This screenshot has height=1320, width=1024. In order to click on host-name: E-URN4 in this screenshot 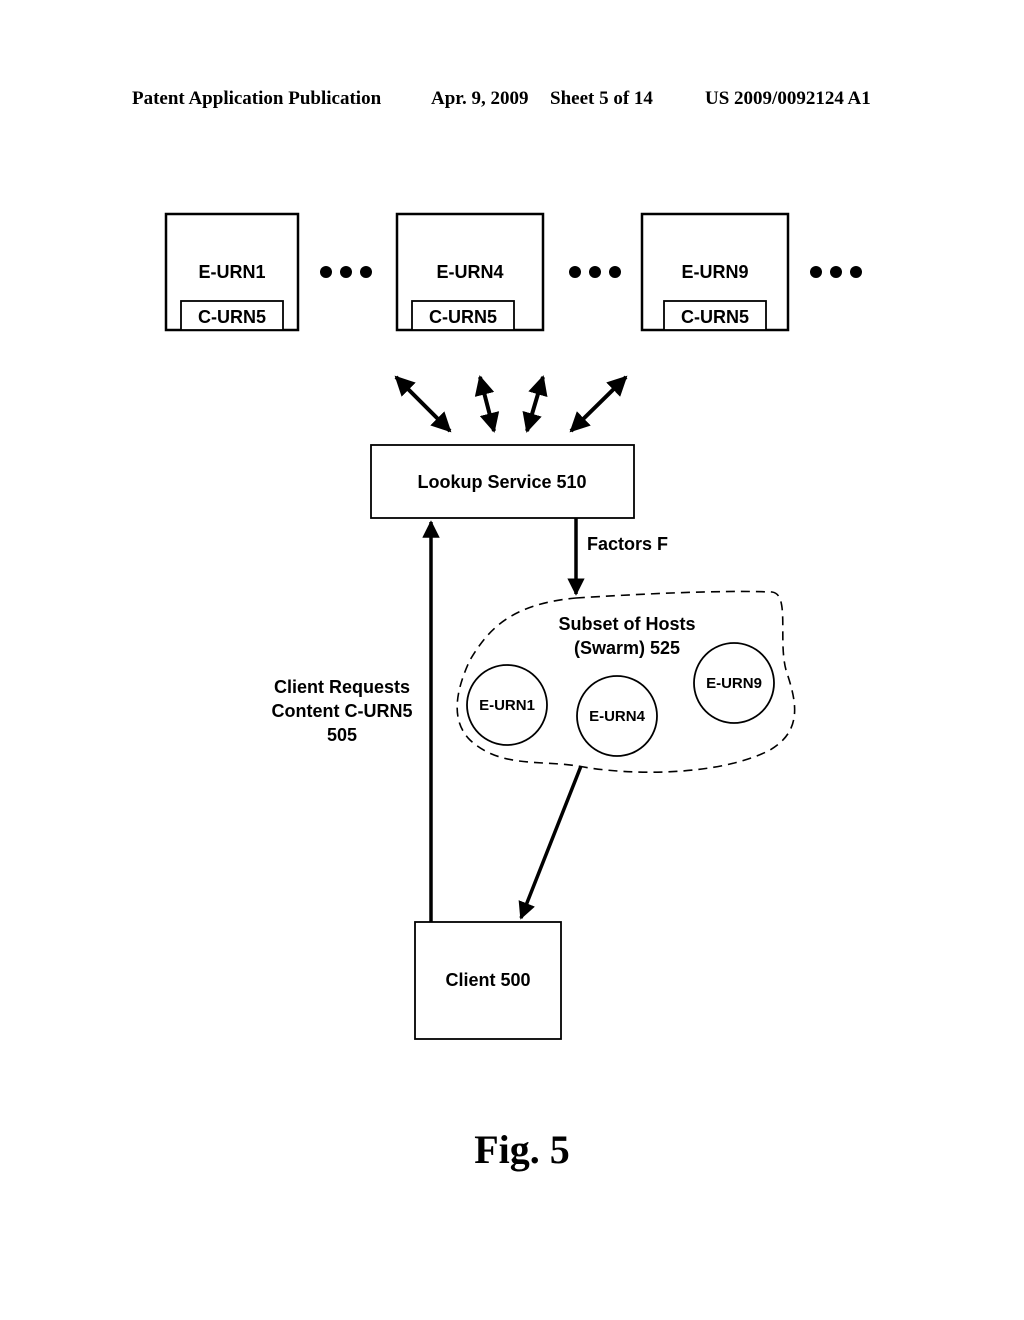, I will do `click(469, 272)`.